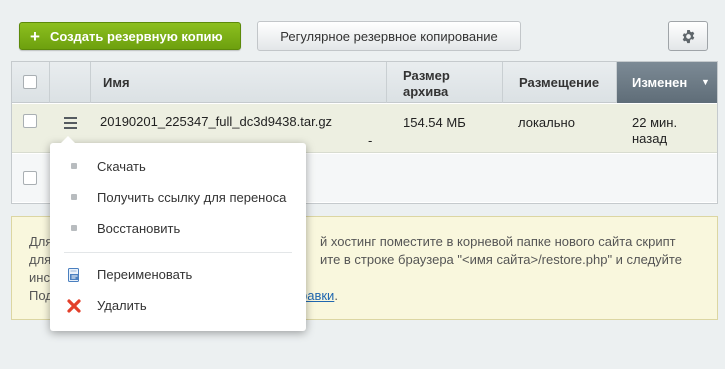  I want to click on column-size-line1: Размер, so click(426, 75).